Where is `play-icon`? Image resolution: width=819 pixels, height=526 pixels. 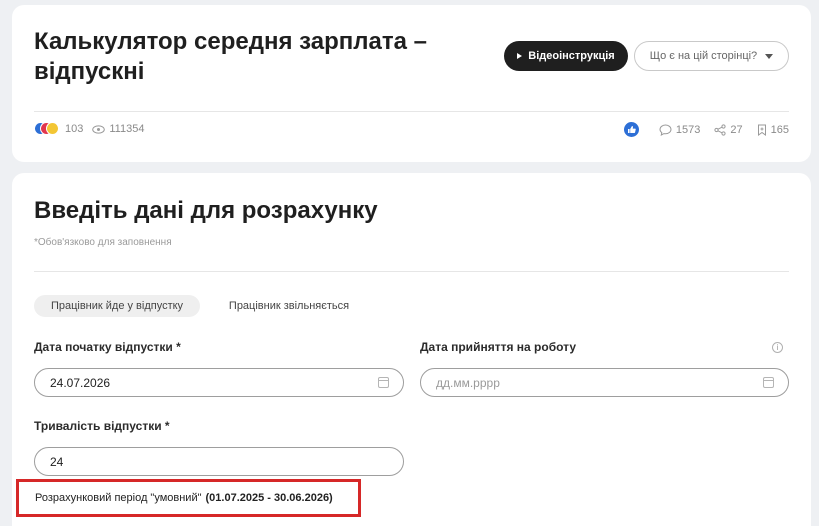 play-icon is located at coordinates (520, 56).